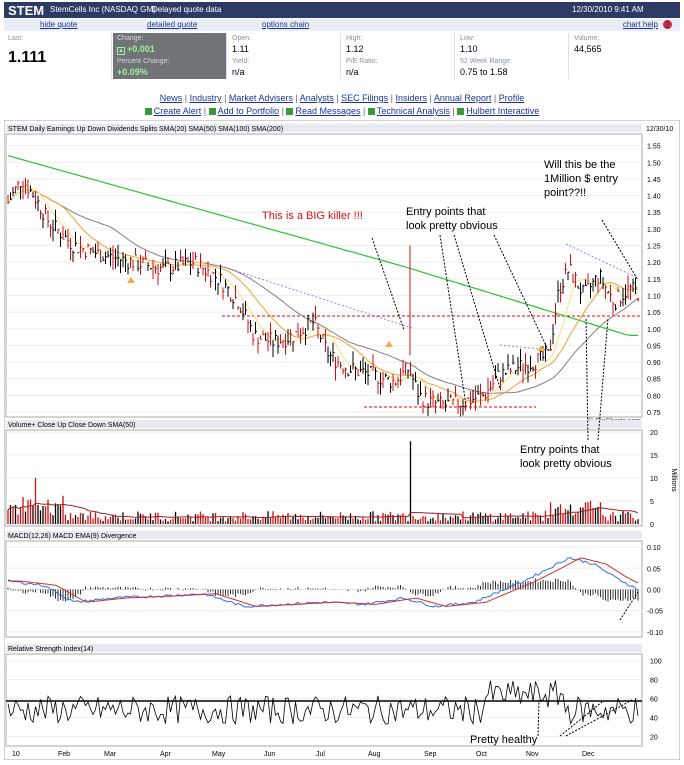  What do you see at coordinates (654, 346) in the screenshot?
I see `price-tick-label: 0.95` at bounding box center [654, 346].